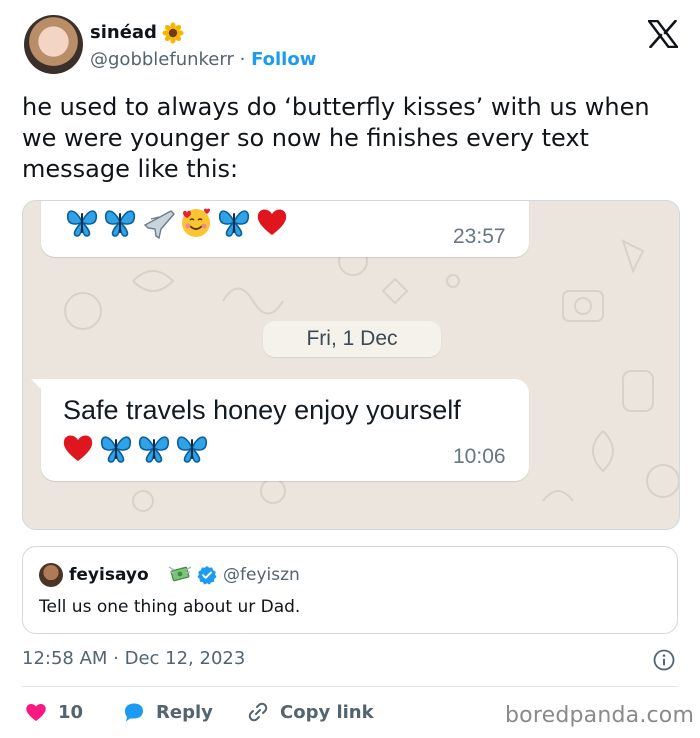 The width and height of the screenshot is (700, 738). What do you see at coordinates (133, 658) in the screenshot?
I see `tweet-timestamp: 12:58 AM · Dec 12, 2023` at bounding box center [133, 658].